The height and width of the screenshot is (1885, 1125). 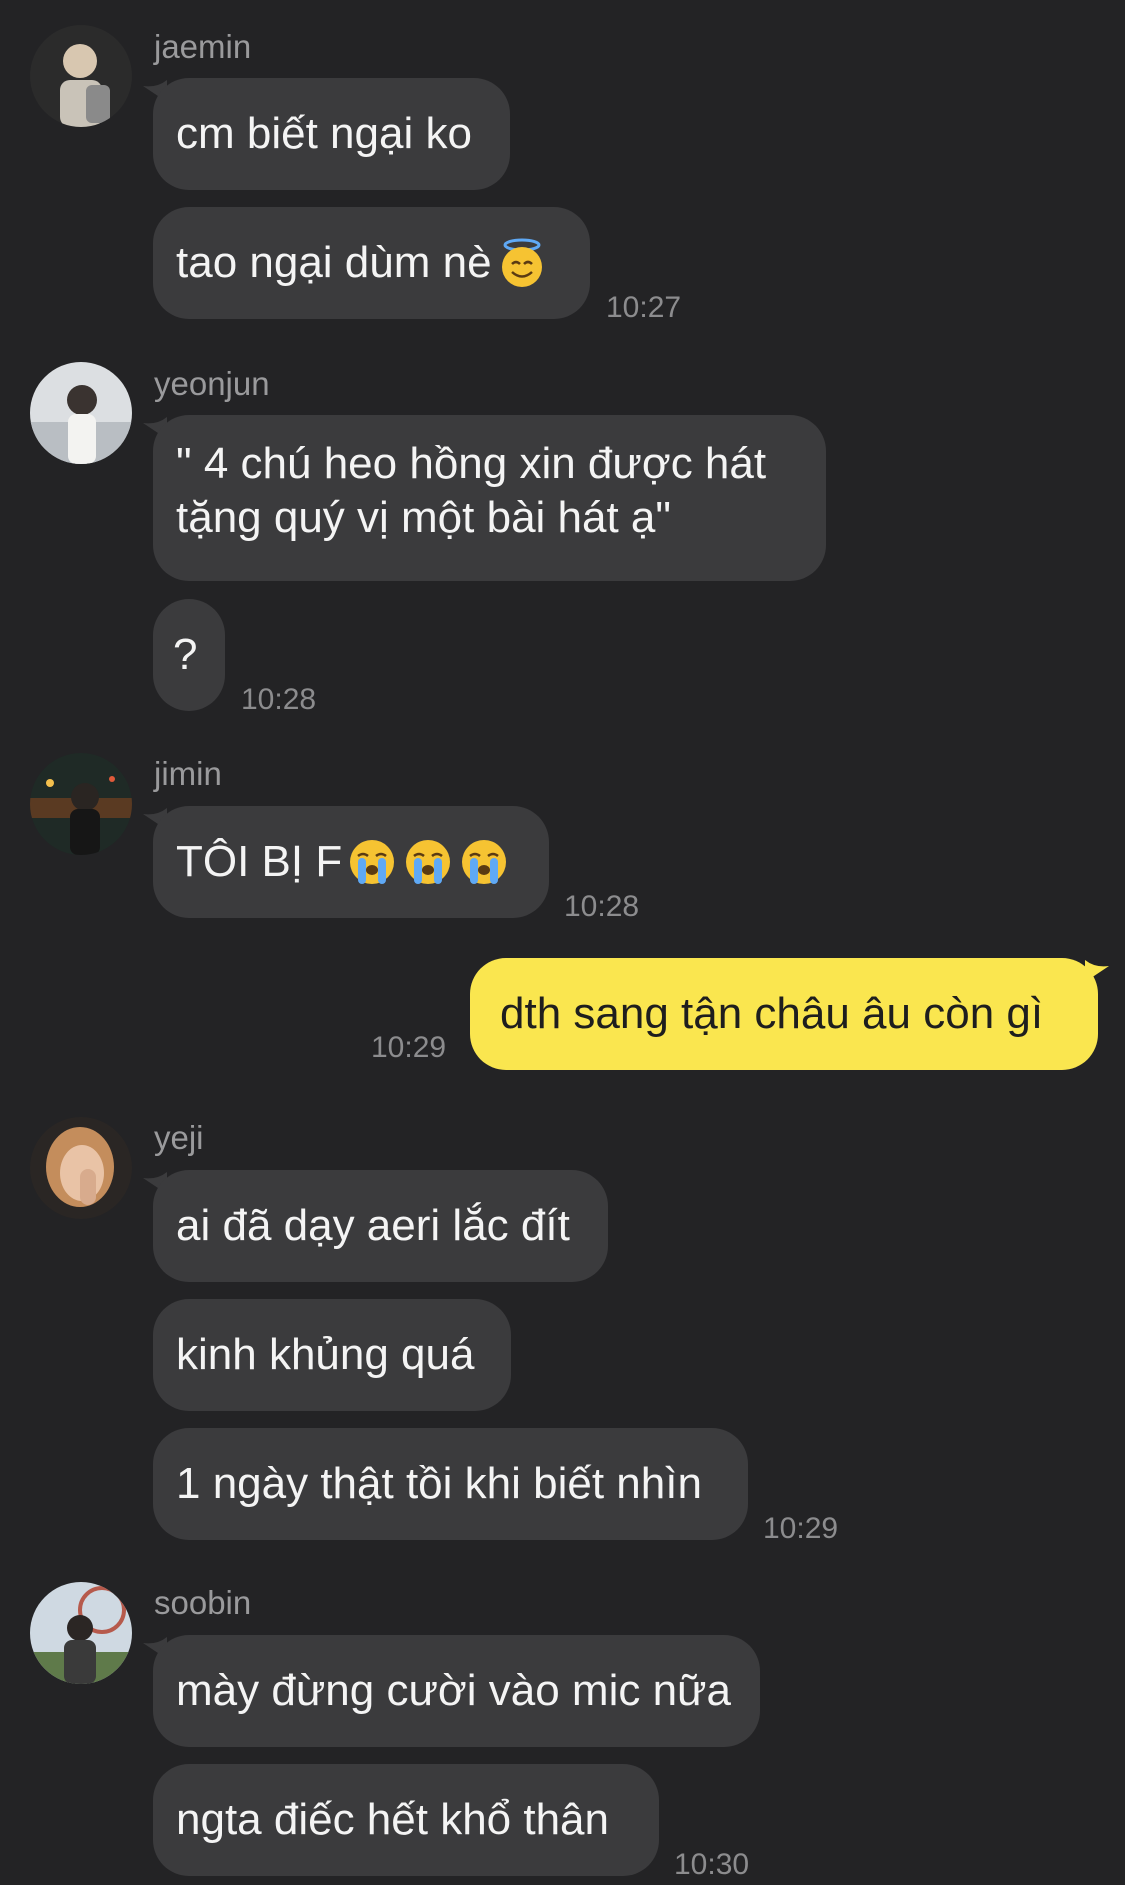 I want to click on message-bubble: tao ngại dùm nè, so click(x=371, y=263).